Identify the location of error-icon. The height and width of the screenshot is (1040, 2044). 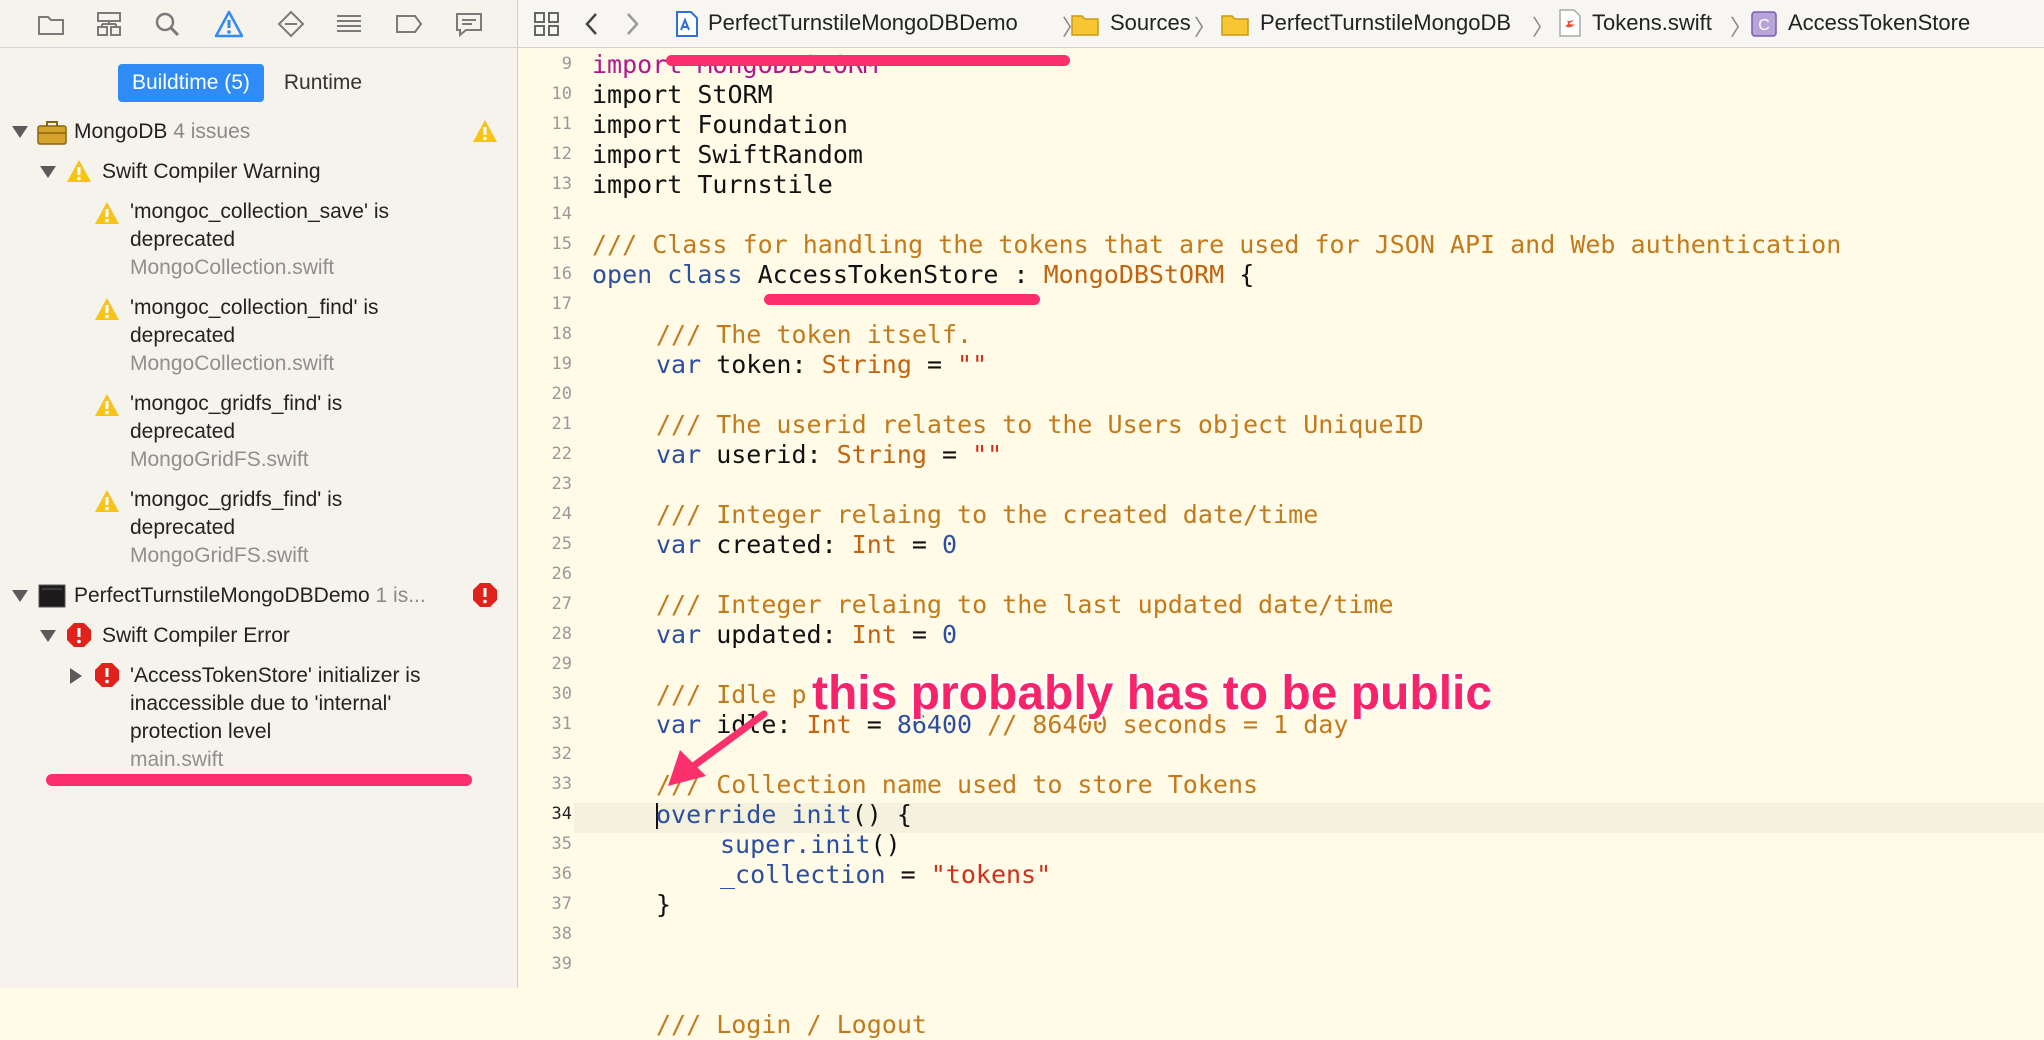
(107, 675).